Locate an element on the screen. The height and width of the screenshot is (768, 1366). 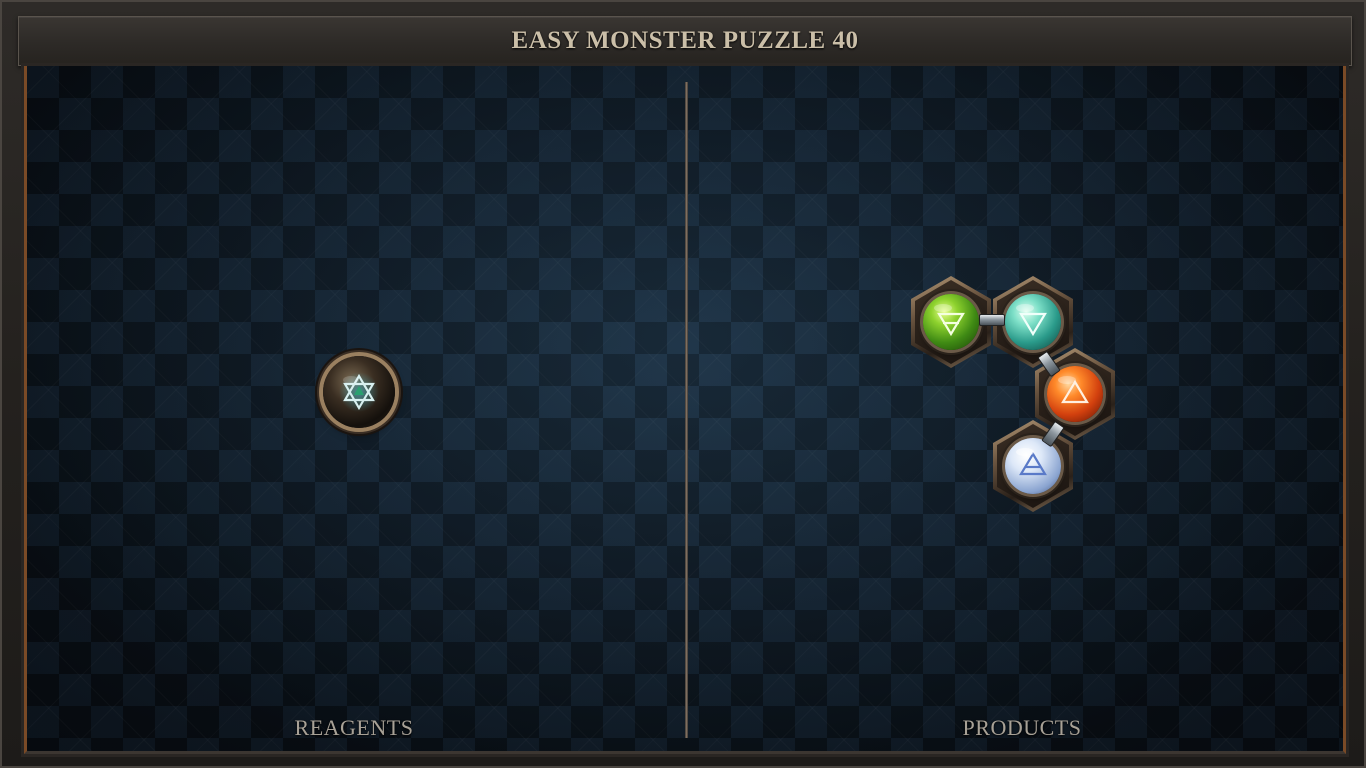
bond-earth-water is located at coordinates (992, 320).